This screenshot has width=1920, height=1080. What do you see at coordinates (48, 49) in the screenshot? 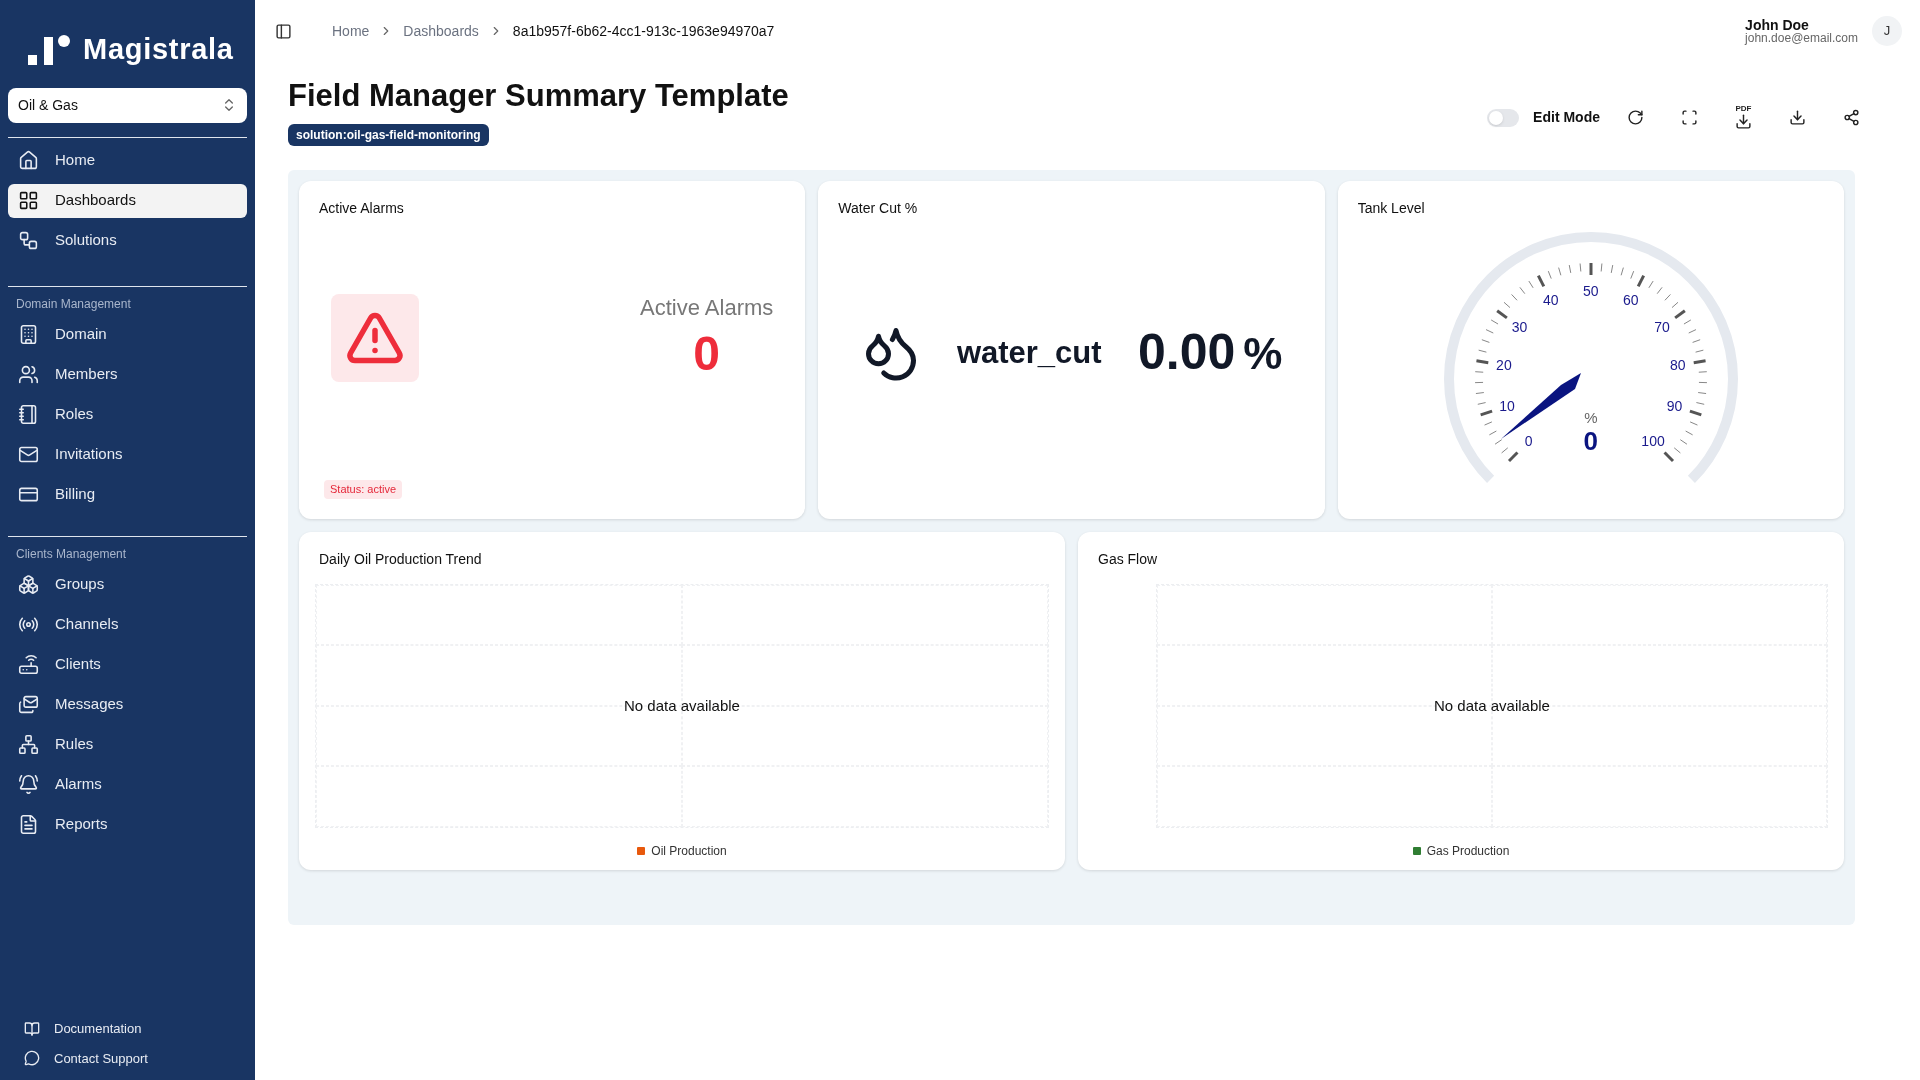
I see `logo-icon` at bounding box center [48, 49].